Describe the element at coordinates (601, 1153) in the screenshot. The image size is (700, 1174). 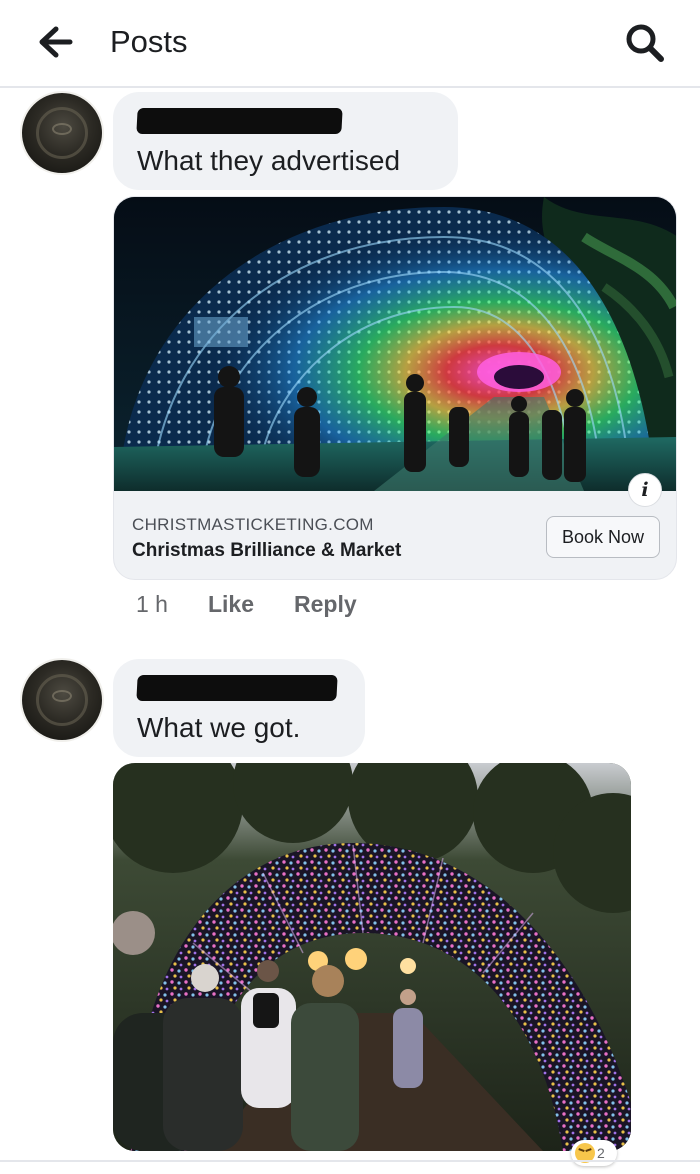
I see `reaction-count: 2` at that location.